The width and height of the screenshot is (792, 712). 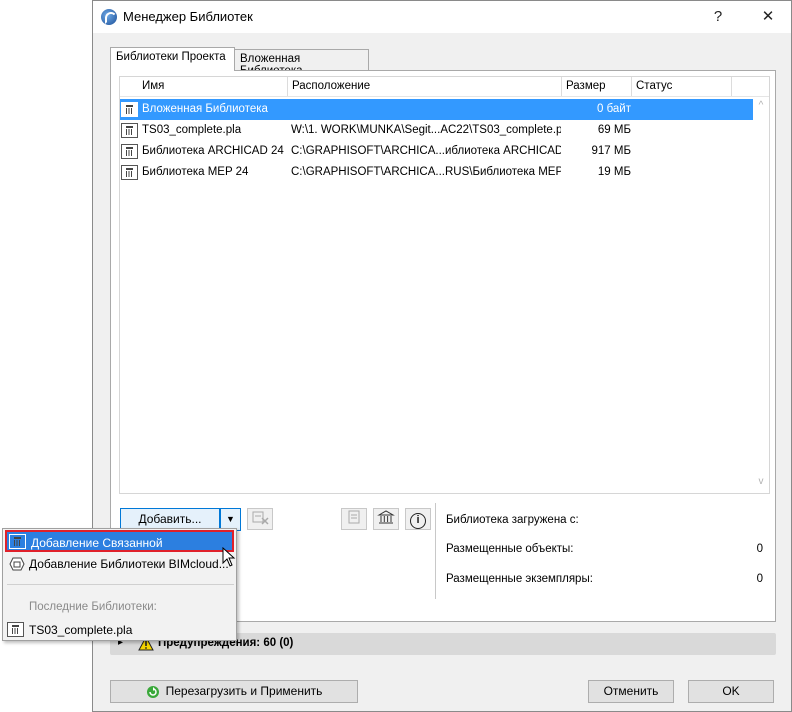 I want to click on menu-item-recent-library: TS03_complete.pla, so click(x=119, y=630).